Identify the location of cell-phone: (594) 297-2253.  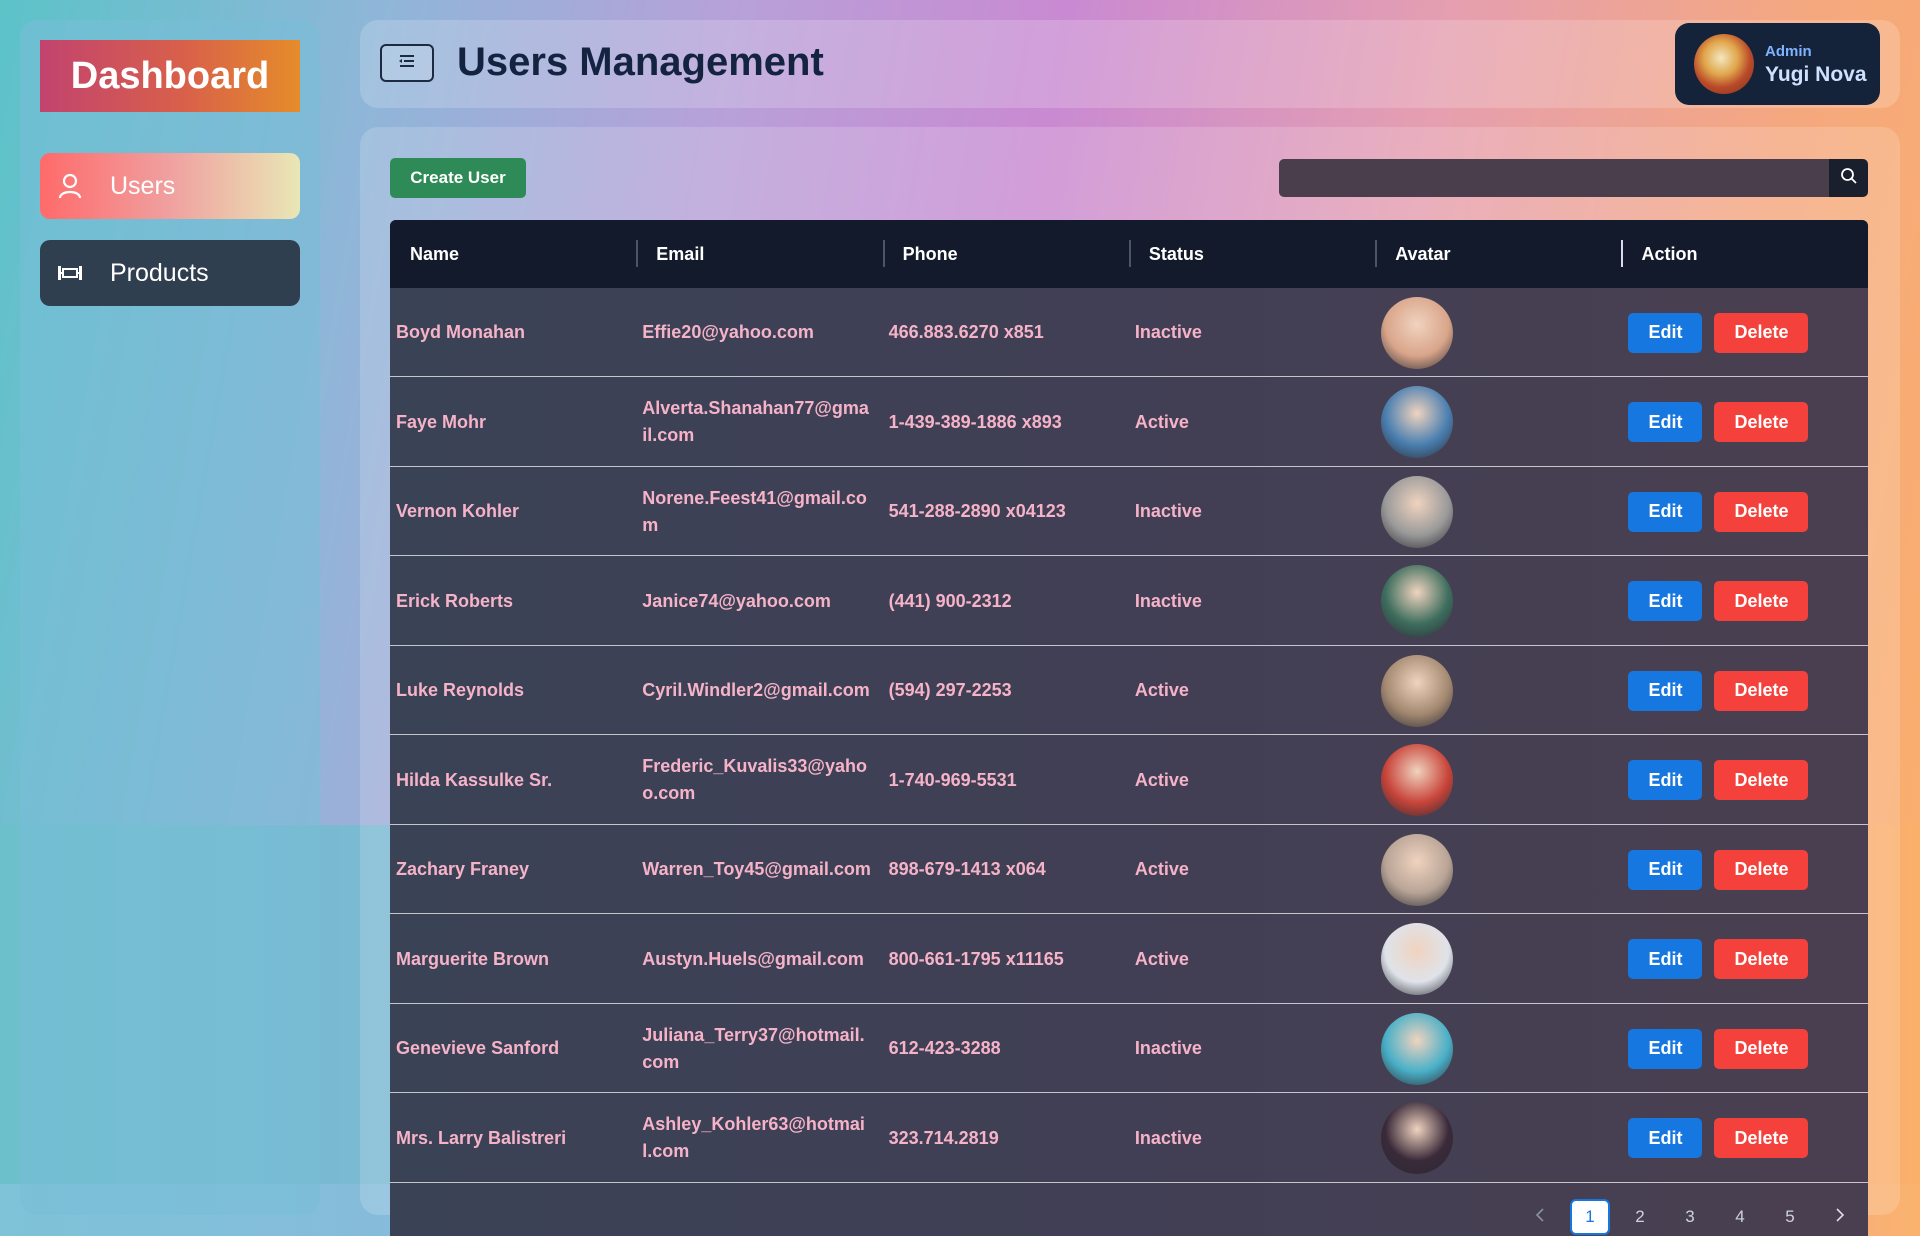
(950, 690).